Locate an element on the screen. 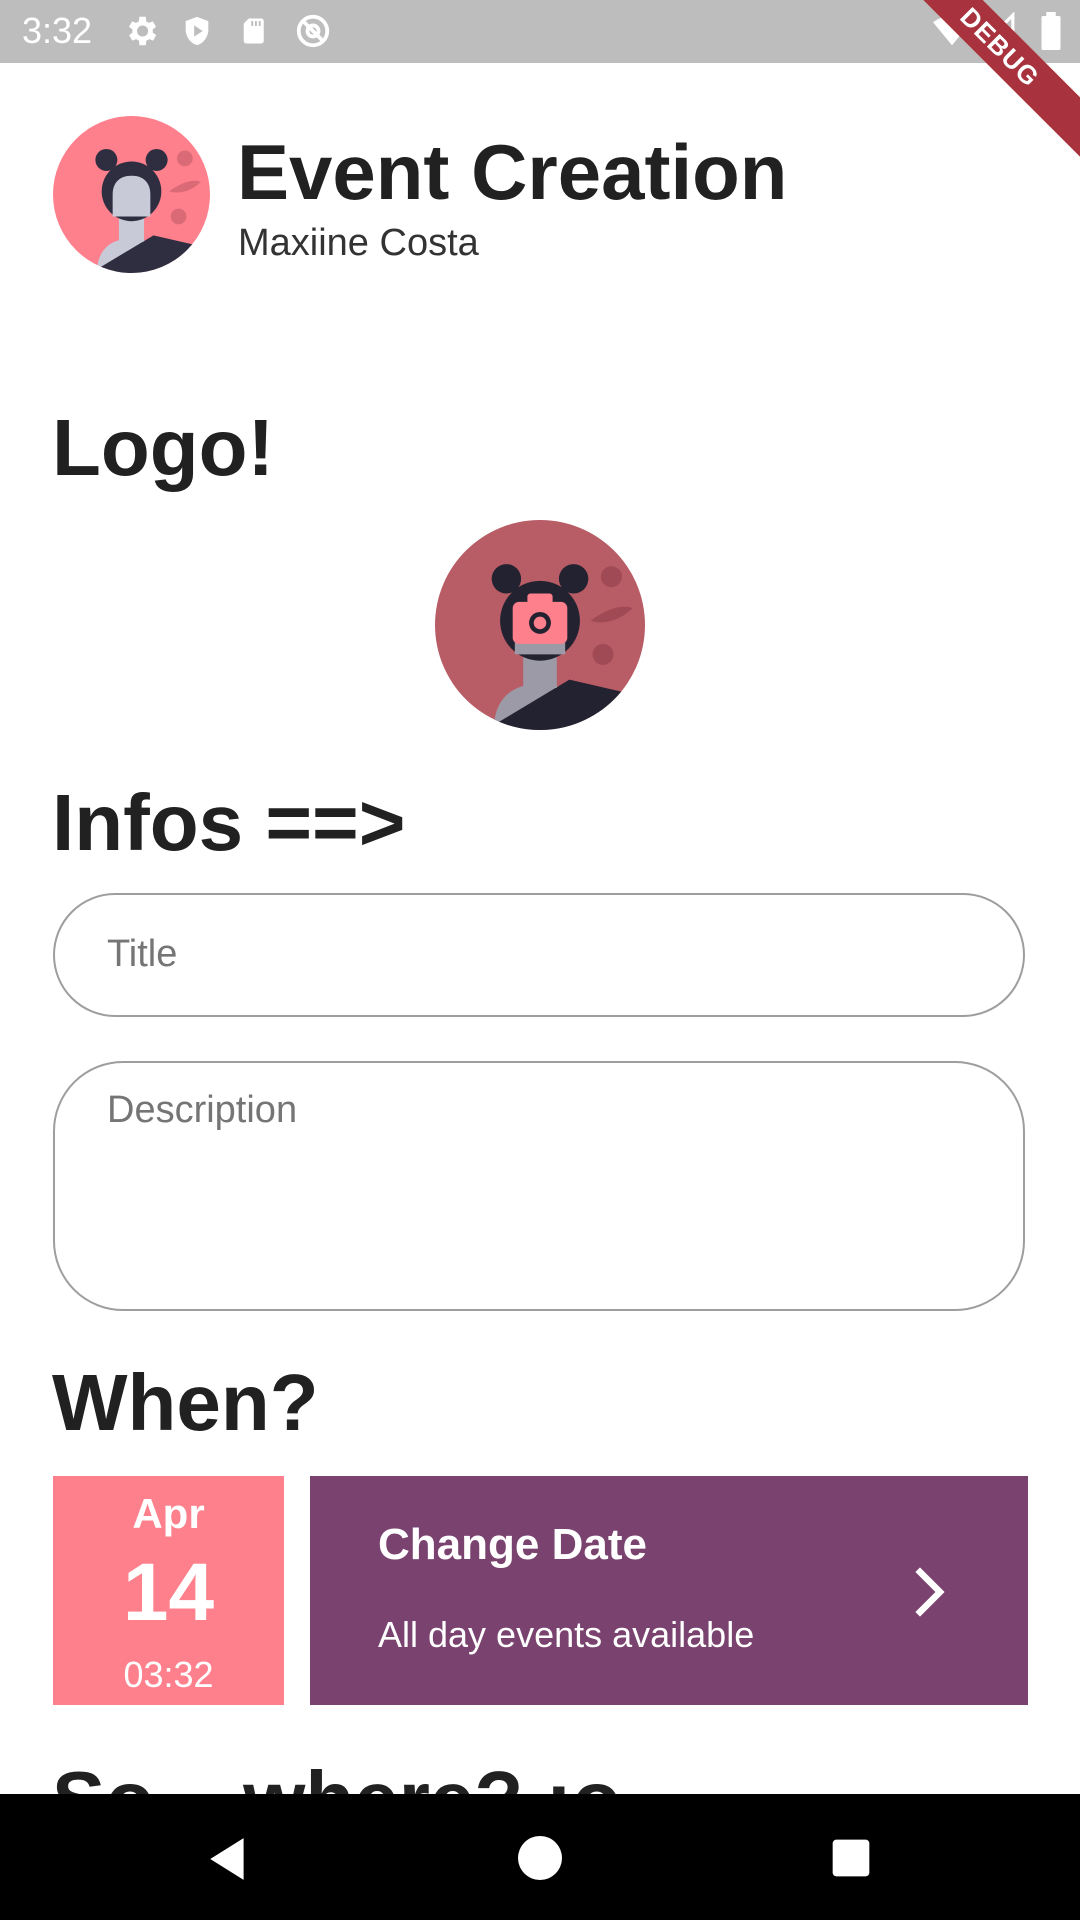 This screenshot has height=1920, width=1080. no-location-icon is located at coordinates (313, 31).